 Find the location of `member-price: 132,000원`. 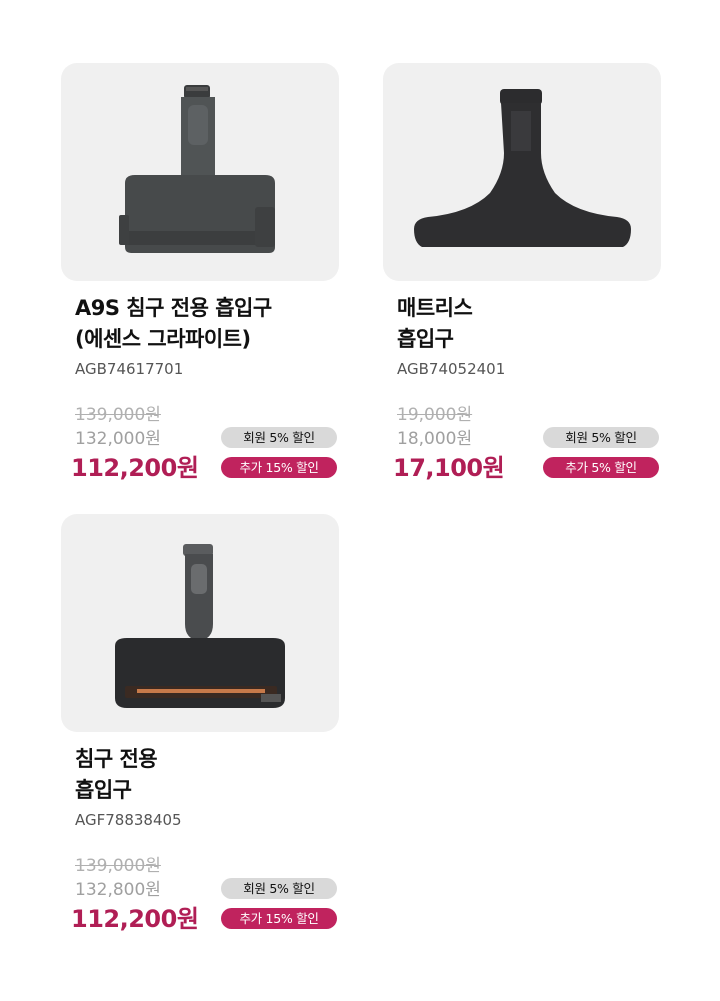

member-price: 132,000원 is located at coordinates (118, 439).